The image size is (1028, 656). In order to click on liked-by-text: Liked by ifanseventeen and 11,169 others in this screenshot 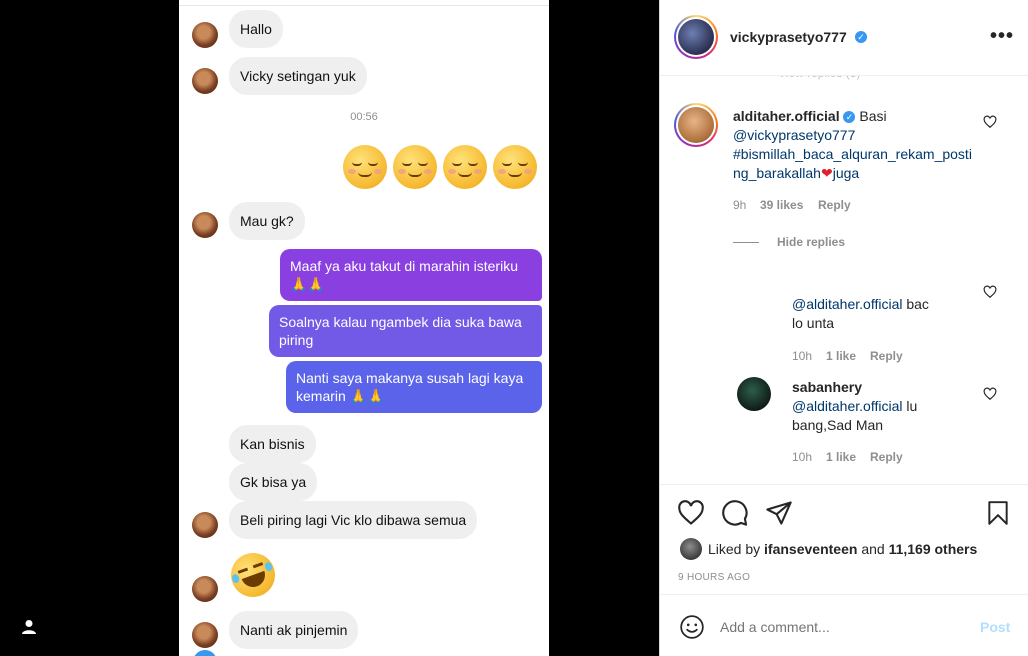, I will do `click(842, 549)`.